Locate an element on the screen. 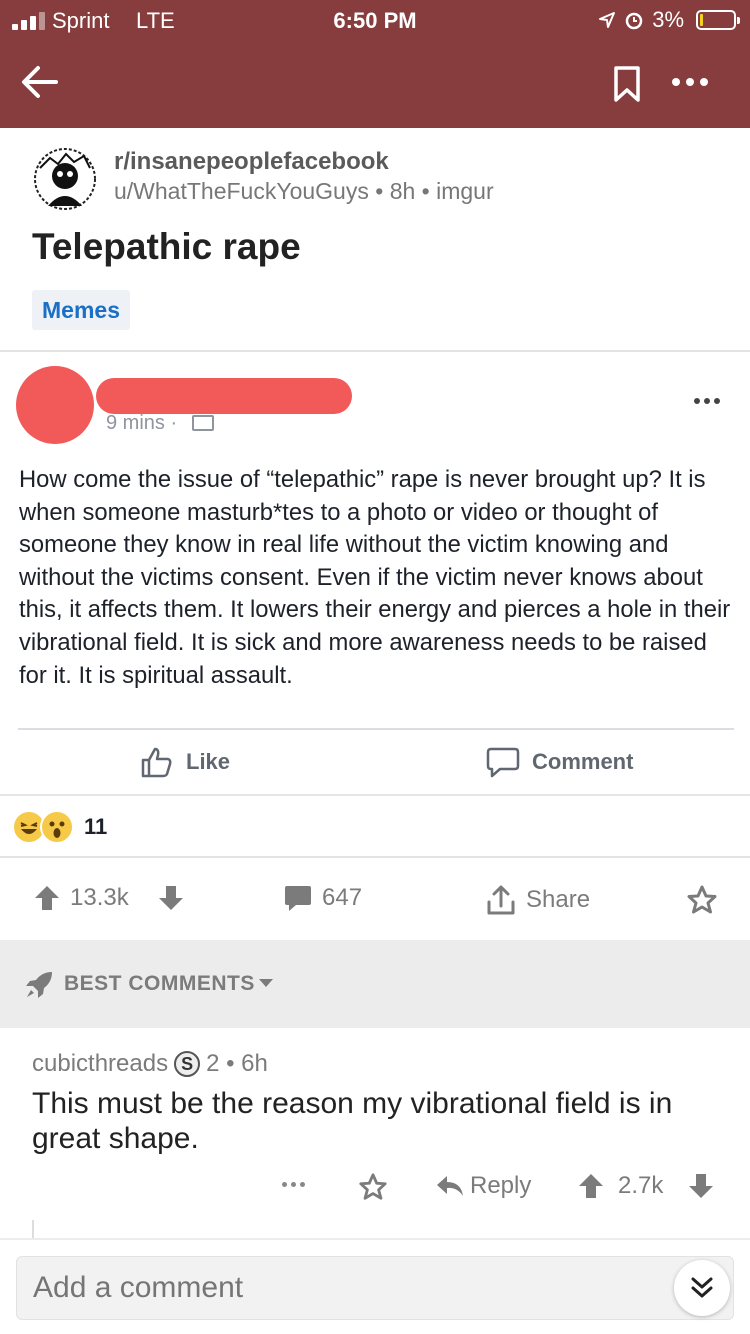 The height and width of the screenshot is (1334, 750). chevron-down-icon is located at coordinates (266, 983).